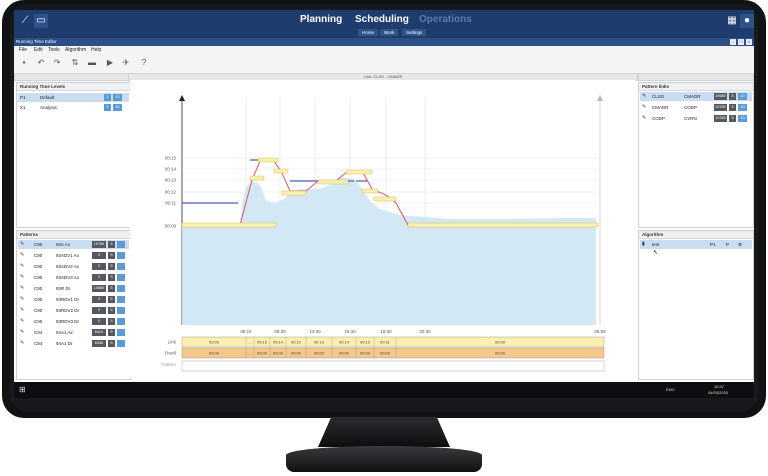  I want to click on trash-icon: ▮, so click(643, 244).